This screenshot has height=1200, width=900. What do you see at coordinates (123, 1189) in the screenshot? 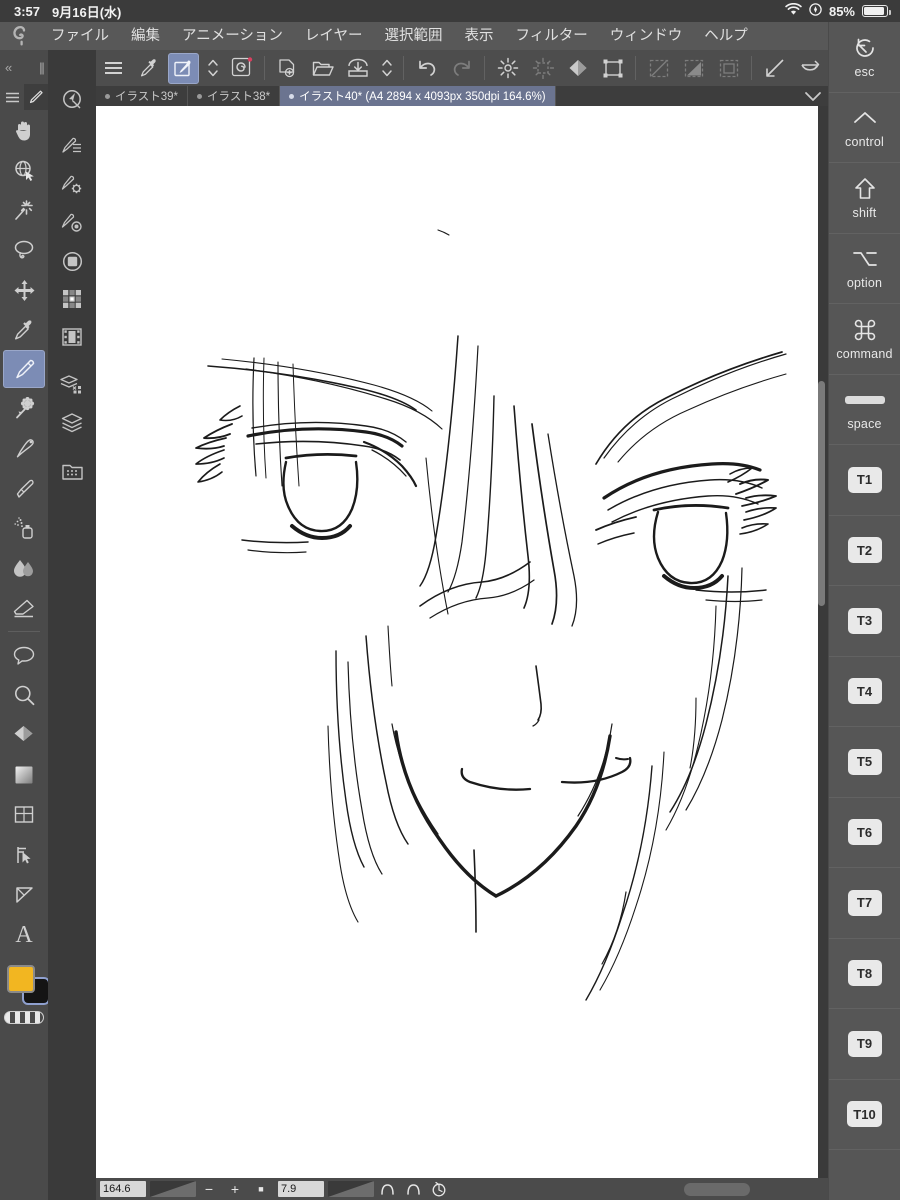
I see `zoom-value-field: 164.6` at bounding box center [123, 1189].